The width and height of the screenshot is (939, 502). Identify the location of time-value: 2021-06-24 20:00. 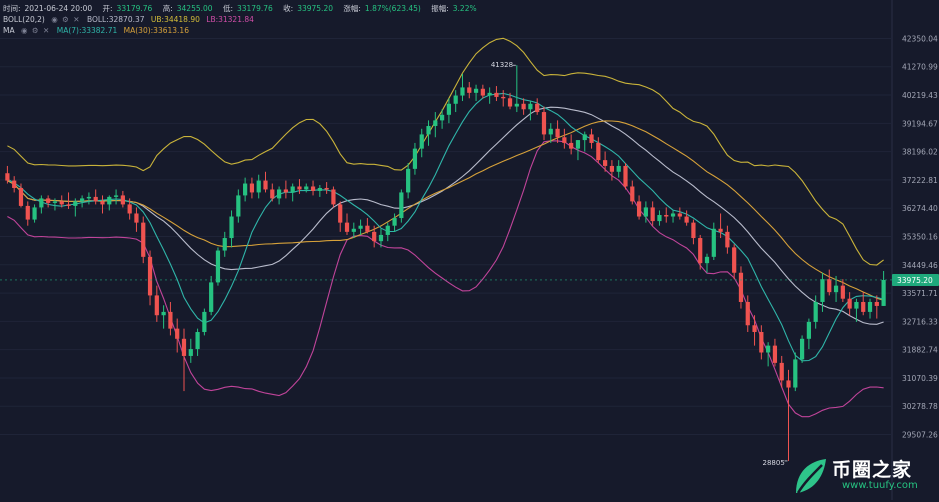
(58, 8).